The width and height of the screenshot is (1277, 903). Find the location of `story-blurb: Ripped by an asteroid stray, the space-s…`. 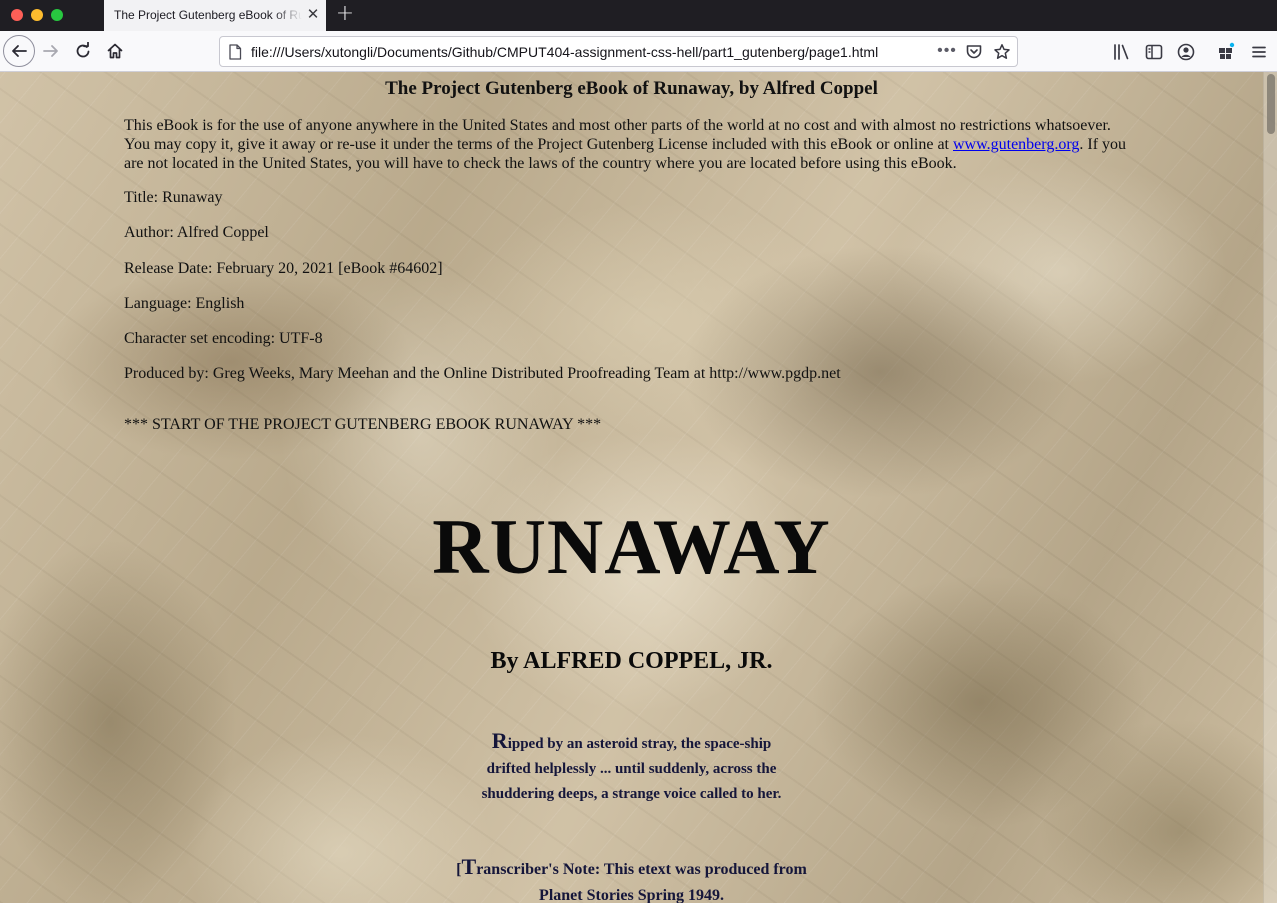

story-blurb: Ripped by an asteroid stray, the space-s… is located at coordinates (631, 767).